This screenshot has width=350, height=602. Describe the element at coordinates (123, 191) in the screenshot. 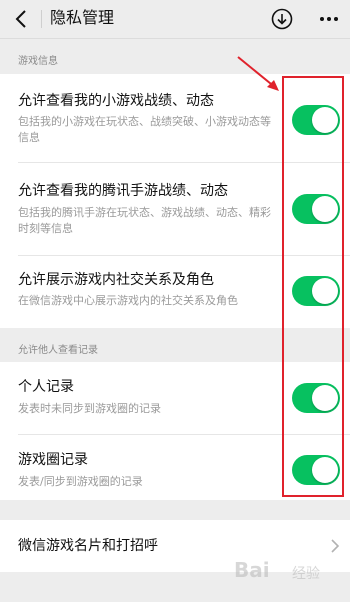

I see `setting-title: 允许查看我的腾讯手游战绩、动态` at that location.